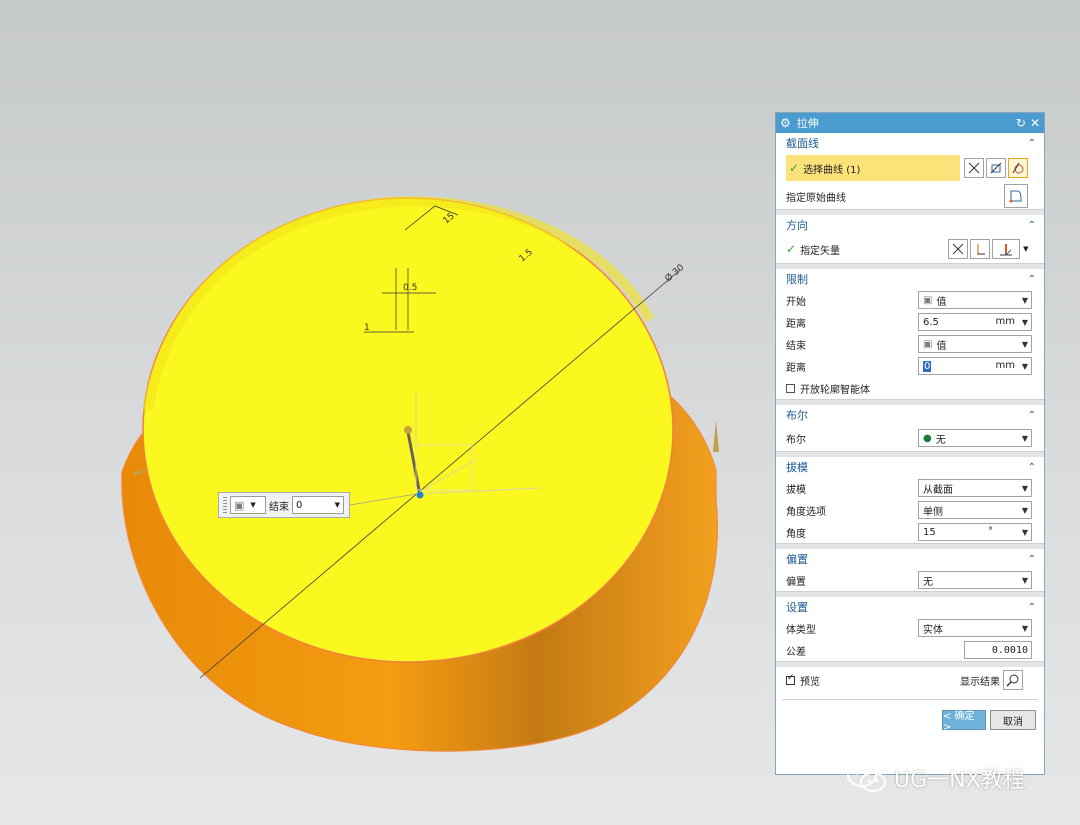  Describe the element at coordinates (910, 532) in the screenshot. I see `angle-row: 角度 15 ° ▼` at that location.